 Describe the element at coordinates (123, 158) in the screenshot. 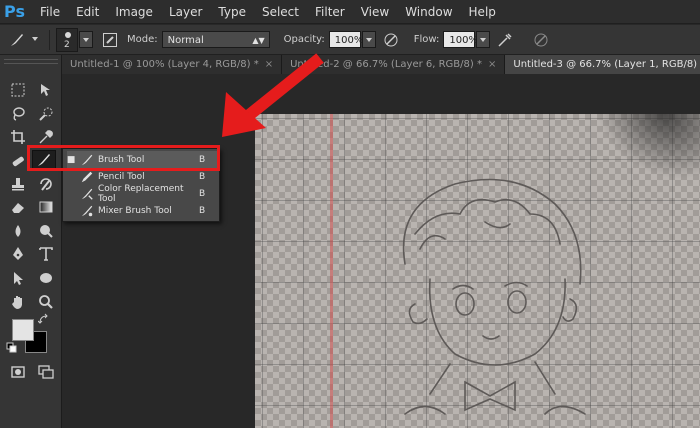

I see `annotation-highlight-box` at that location.